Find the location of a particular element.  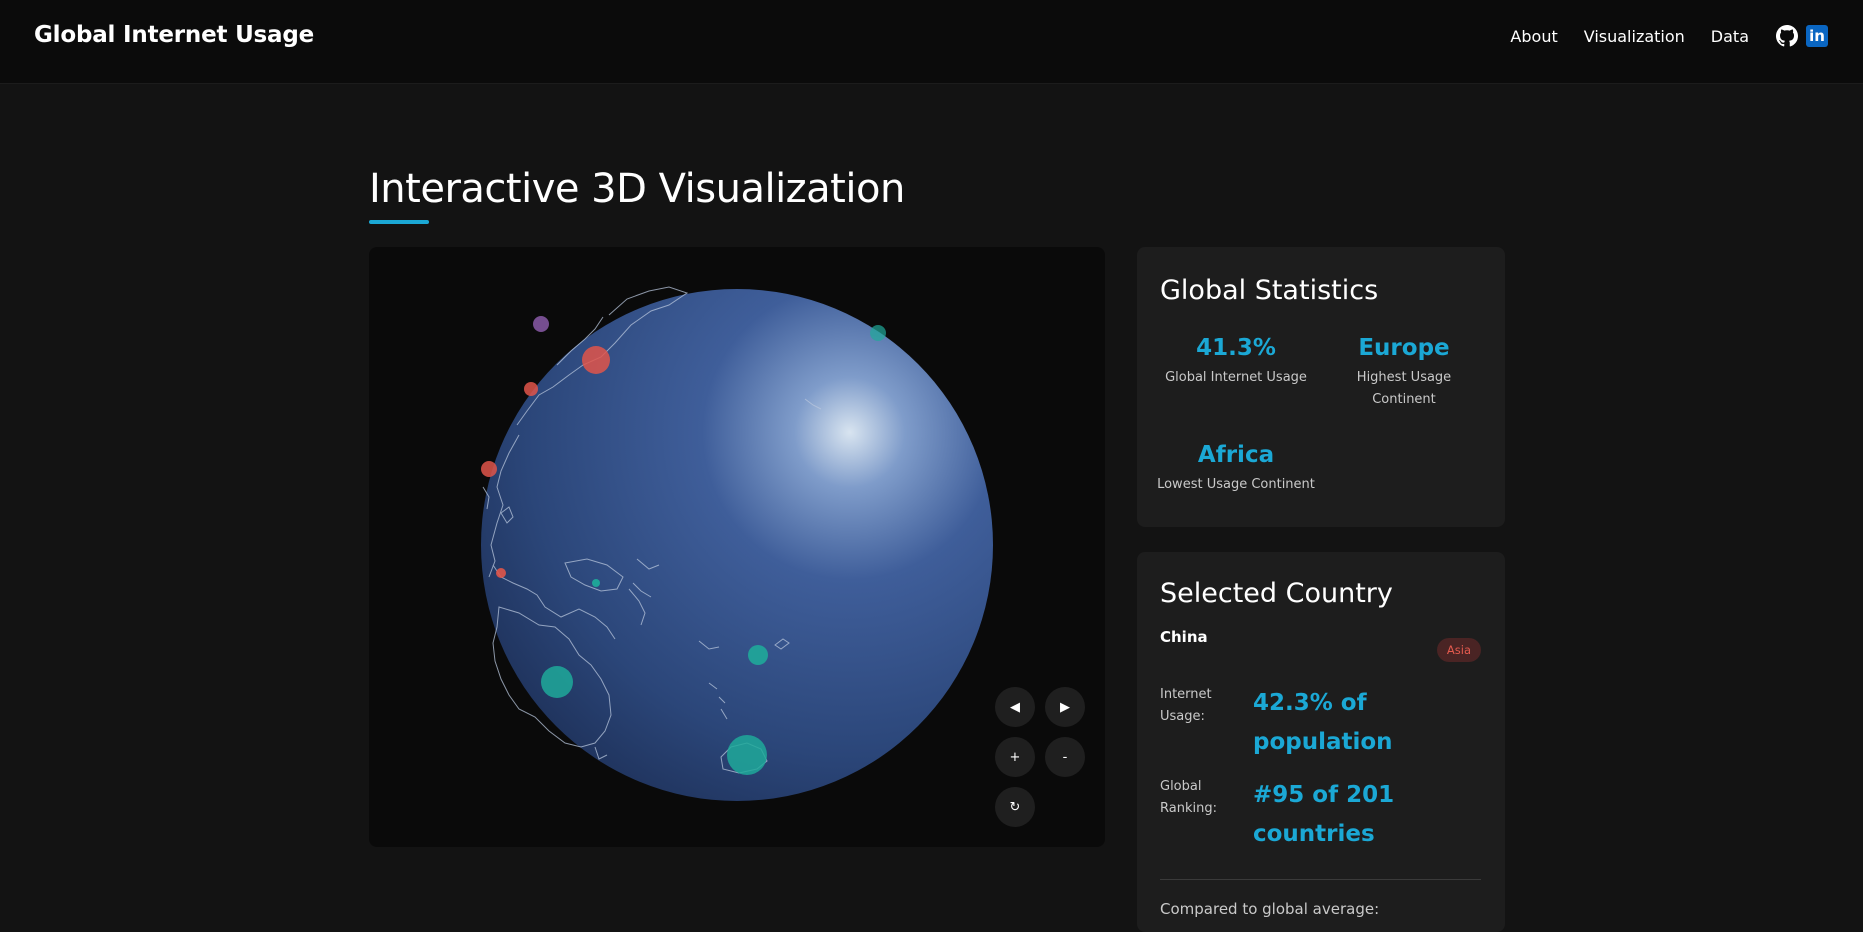

nav-about-link: About is located at coordinates (1533, 36).